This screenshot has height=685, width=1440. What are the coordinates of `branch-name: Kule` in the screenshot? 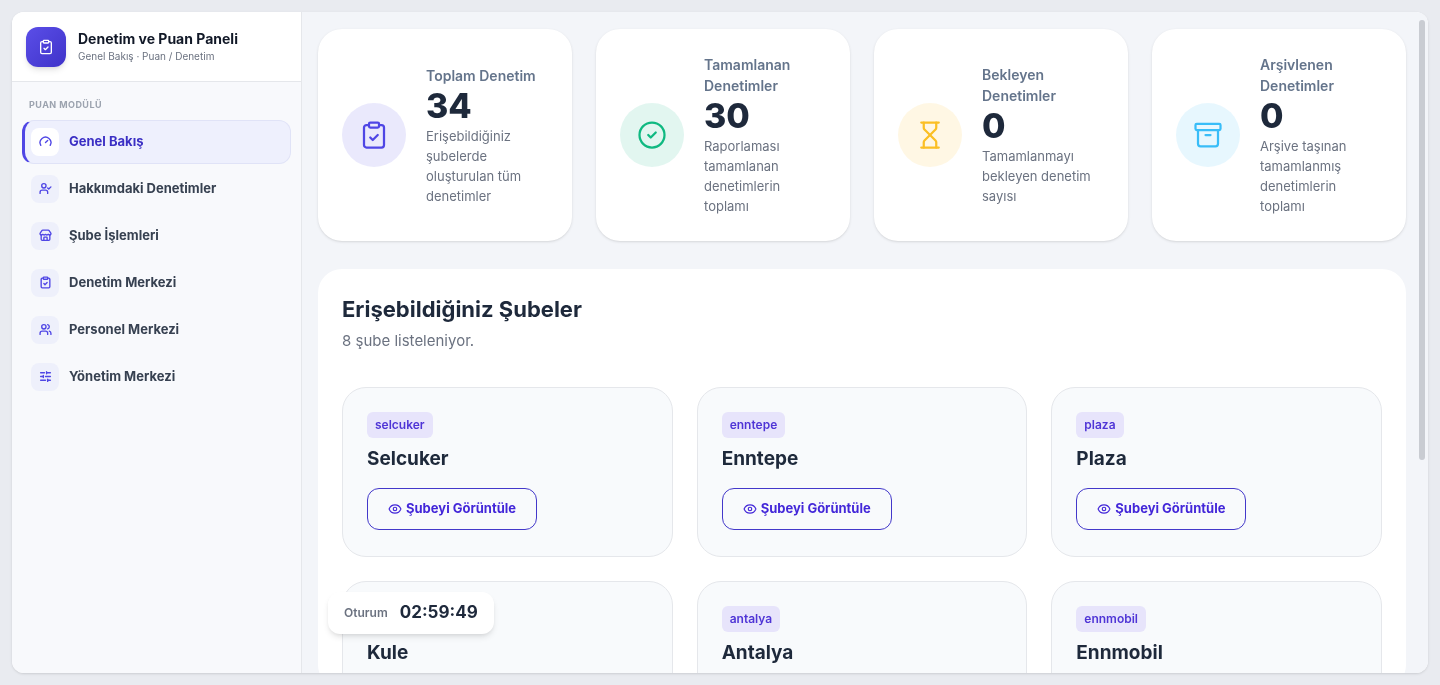 It's located at (388, 652).